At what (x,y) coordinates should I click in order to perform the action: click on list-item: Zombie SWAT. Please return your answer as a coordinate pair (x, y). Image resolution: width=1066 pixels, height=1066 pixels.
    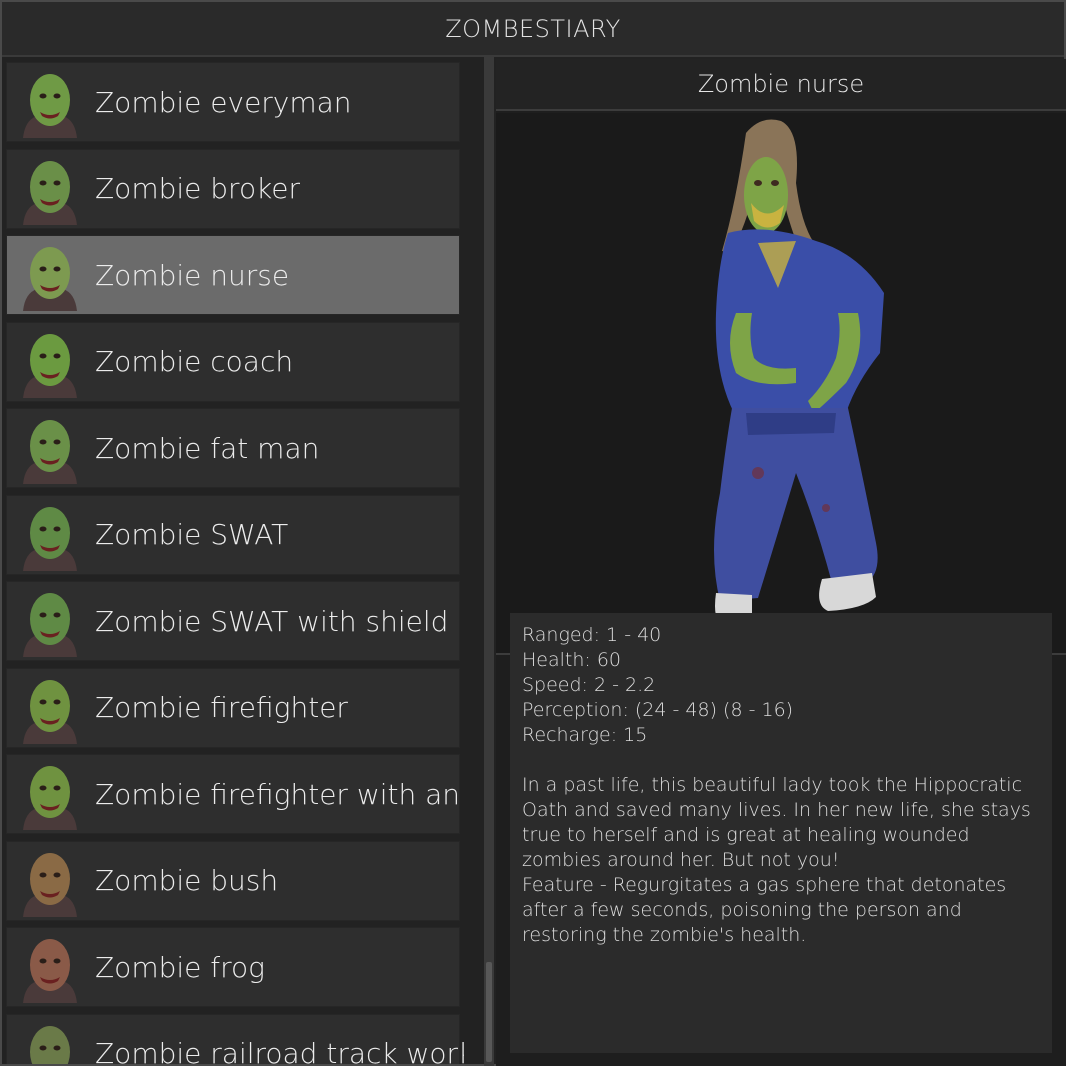
    Looking at the image, I should click on (233, 534).